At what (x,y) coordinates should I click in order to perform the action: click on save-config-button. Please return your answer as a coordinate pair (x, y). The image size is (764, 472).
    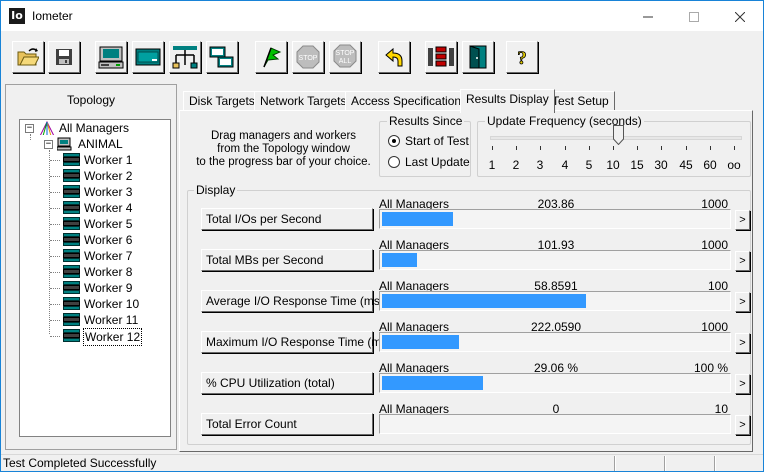
    Looking at the image, I should click on (64, 57).